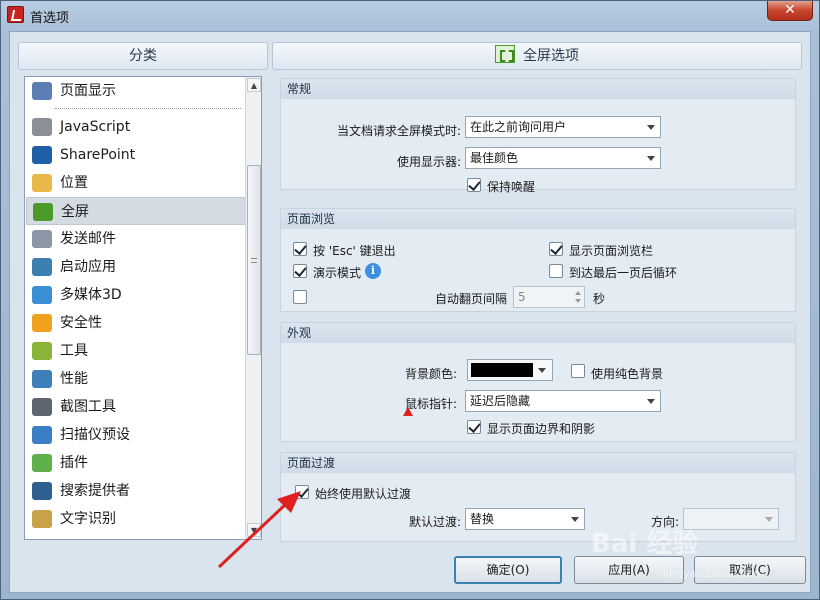 The height and width of the screenshot is (600, 820). Describe the element at coordinates (259, 530) in the screenshot. I see `annotation-arrow-icon` at that location.